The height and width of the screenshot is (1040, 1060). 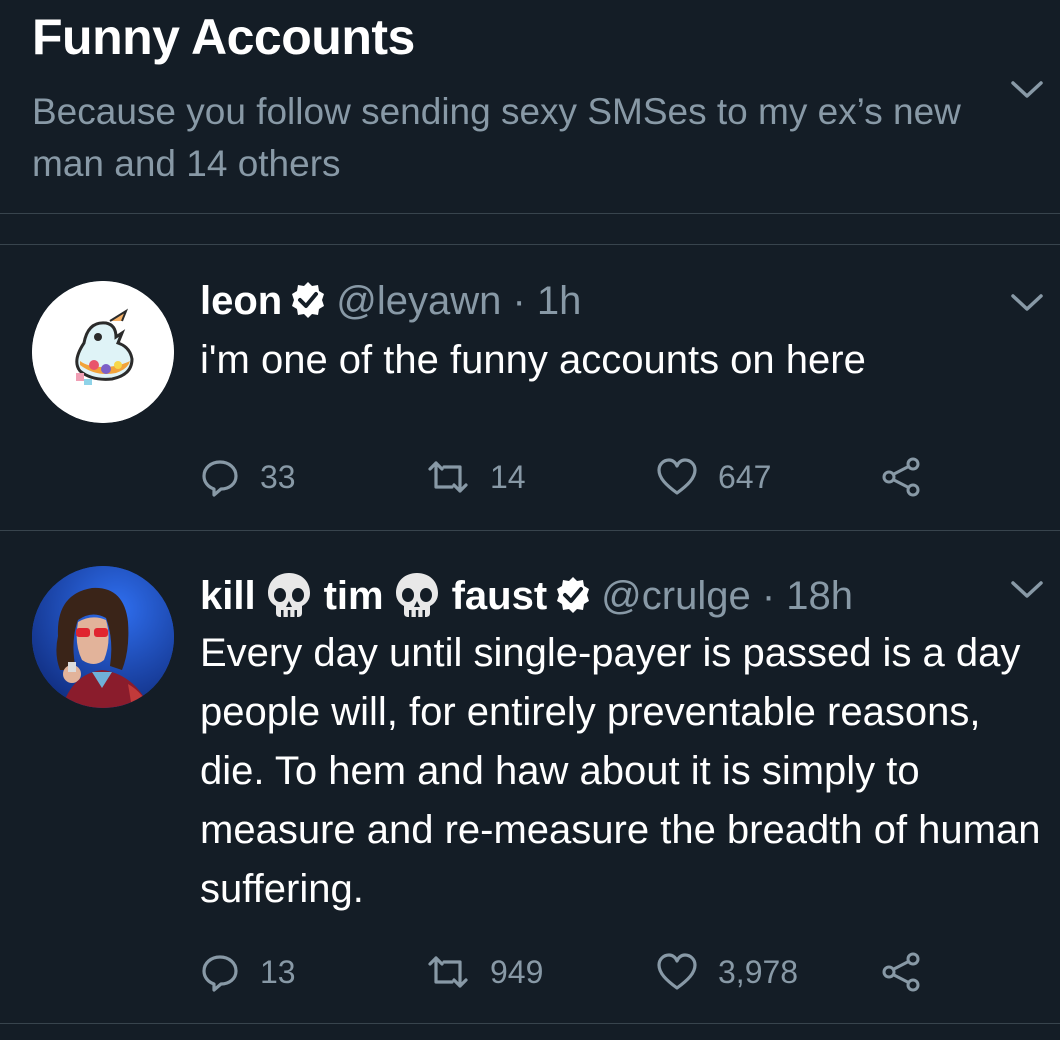 I want to click on like-button: 3,978, so click(x=727, y=972).